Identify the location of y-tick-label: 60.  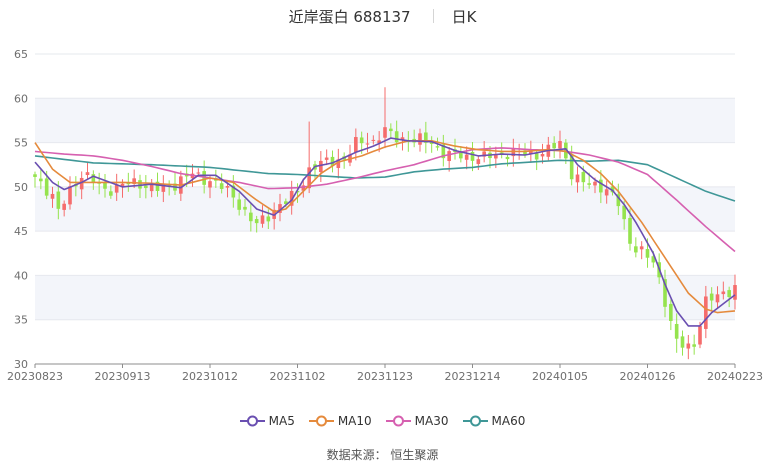
(21, 98).